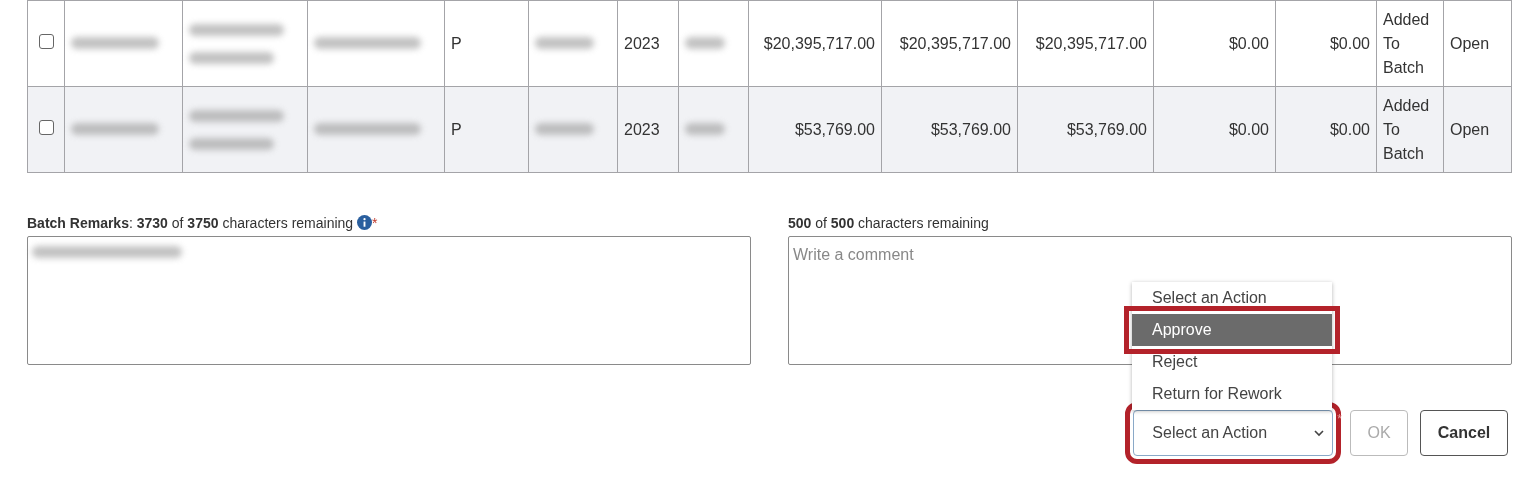 This screenshot has width=1536, height=485. What do you see at coordinates (389, 300) in the screenshot?
I see `remarks-field` at bounding box center [389, 300].